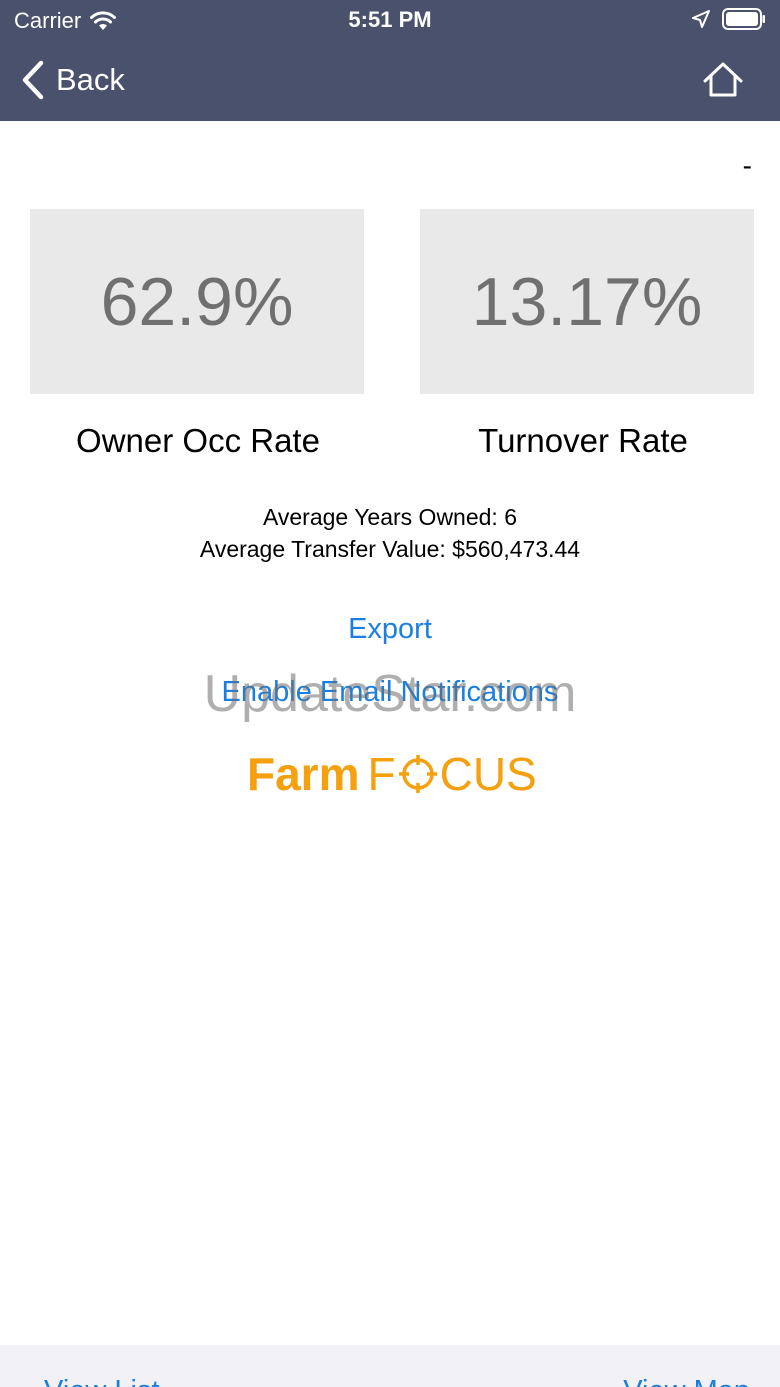  I want to click on turnover-value-box: 13.17%, so click(587, 301).